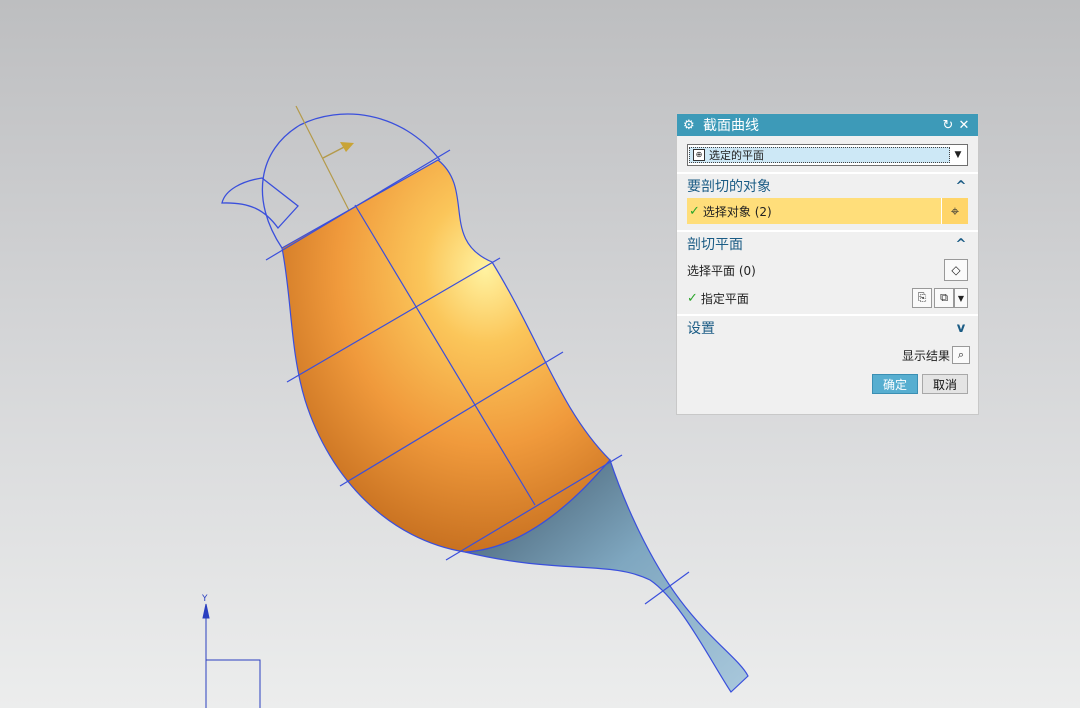  Describe the element at coordinates (689, 125) in the screenshot. I see `gear-icon: ⚙` at that location.